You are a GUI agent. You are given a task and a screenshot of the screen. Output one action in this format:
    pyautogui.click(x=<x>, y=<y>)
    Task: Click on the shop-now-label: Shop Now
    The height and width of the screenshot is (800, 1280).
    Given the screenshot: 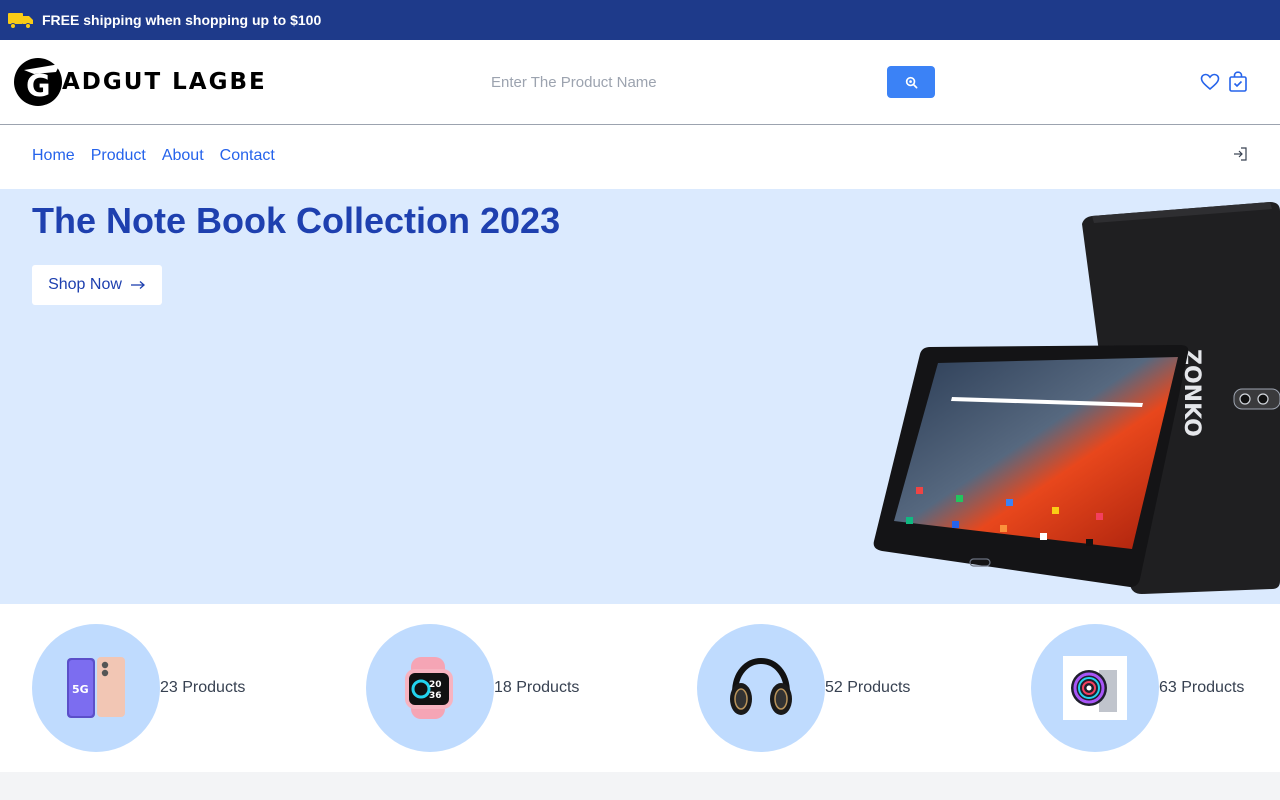 What is the action you would take?
    pyautogui.click(x=85, y=284)
    